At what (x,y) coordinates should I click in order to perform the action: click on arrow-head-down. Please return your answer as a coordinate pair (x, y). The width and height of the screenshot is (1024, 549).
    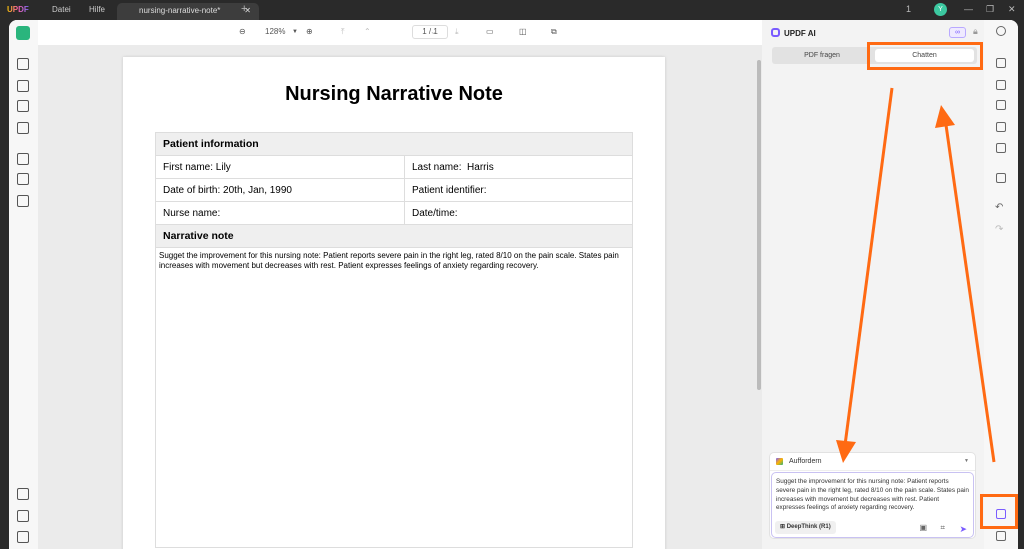
    Looking at the image, I should click on (846, 451).